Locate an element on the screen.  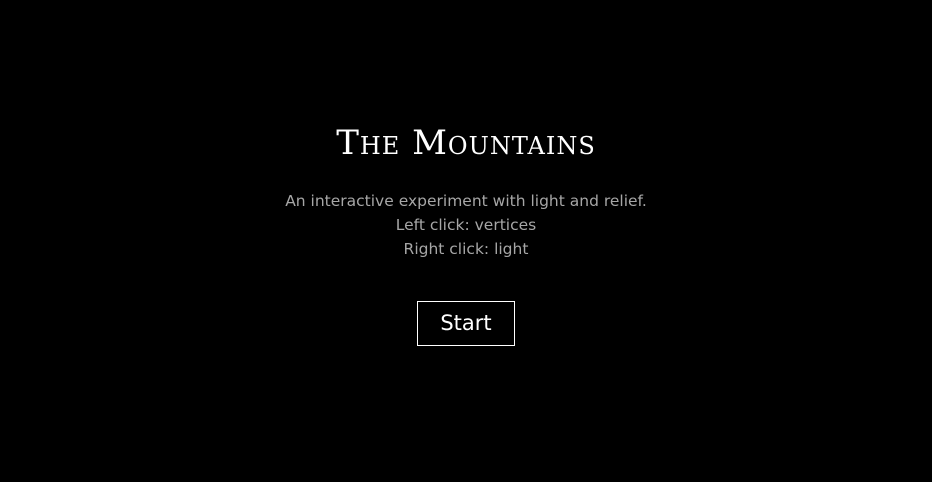
left-click-instruction: Left click: vertices is located at coordinates (466, 225).